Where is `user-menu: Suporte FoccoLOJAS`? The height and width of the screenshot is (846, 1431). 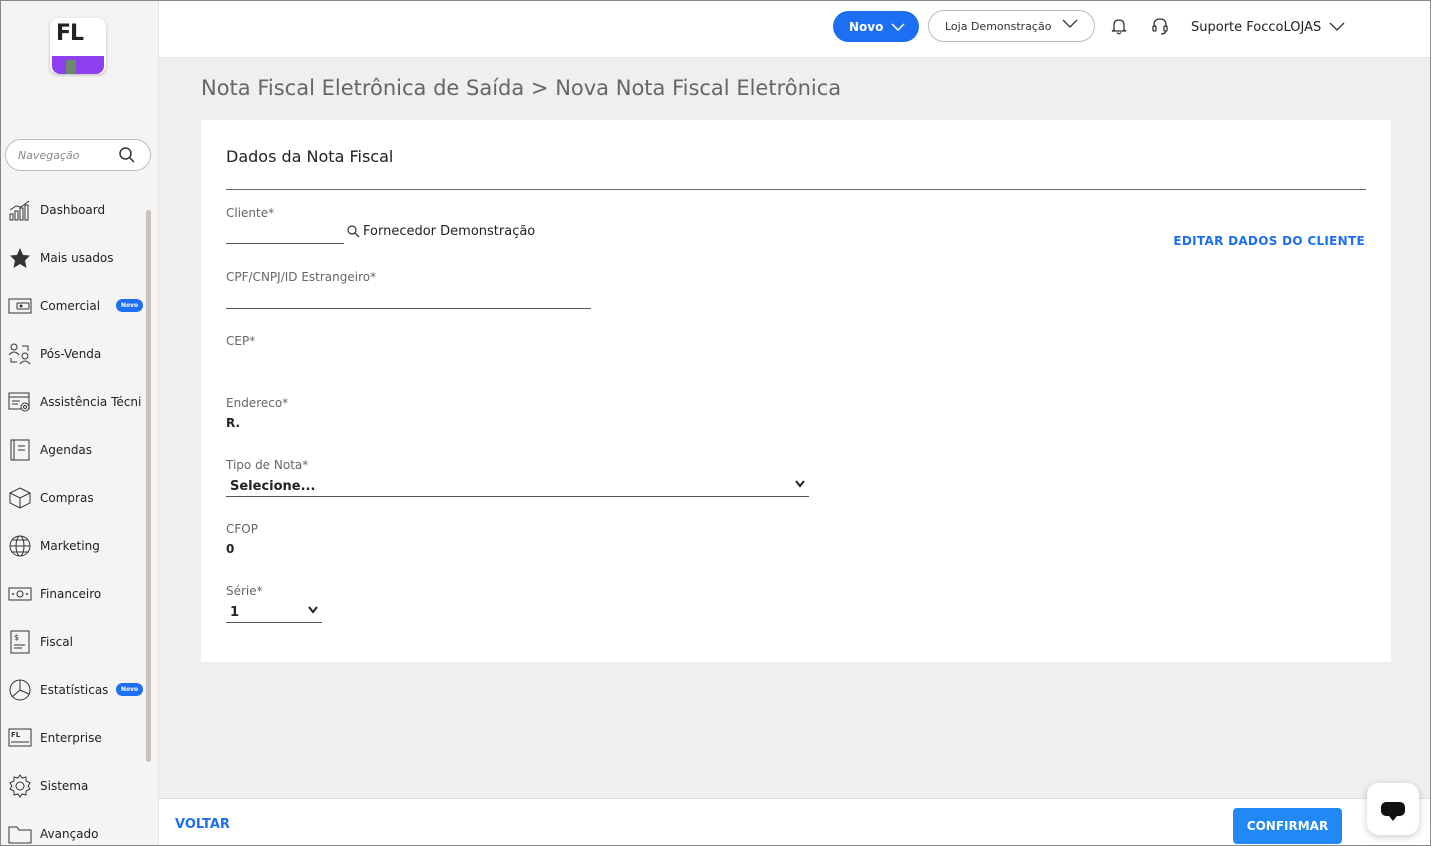 user-menu: Suporte FoccoLOJAS is located at coordinates (1268, 27).